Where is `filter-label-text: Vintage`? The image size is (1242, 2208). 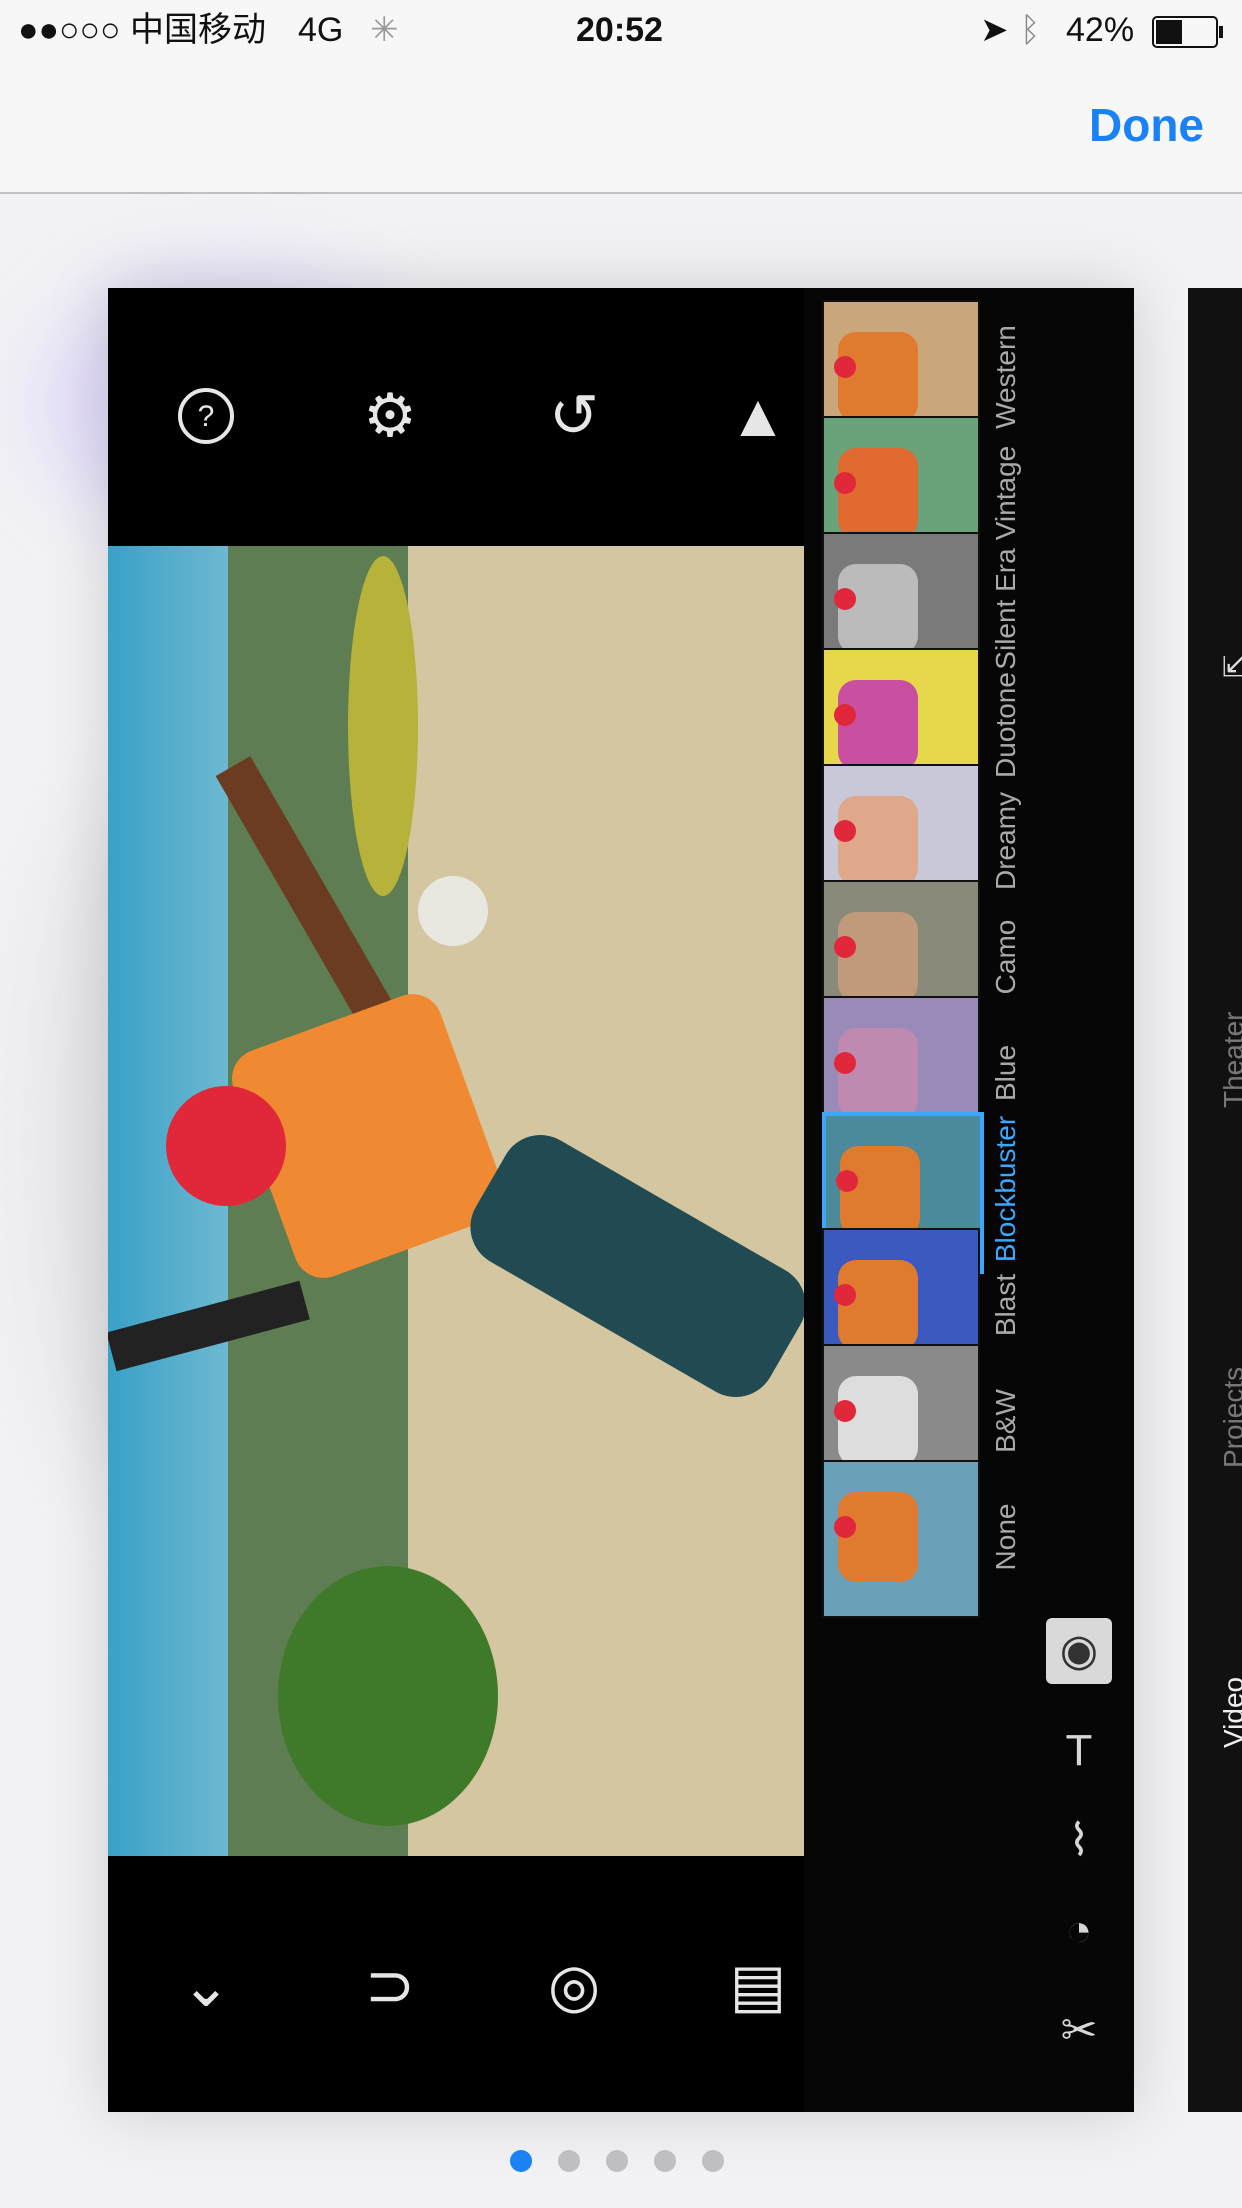 filter-label-text: Vintage is located at coordinates (1005, 493).